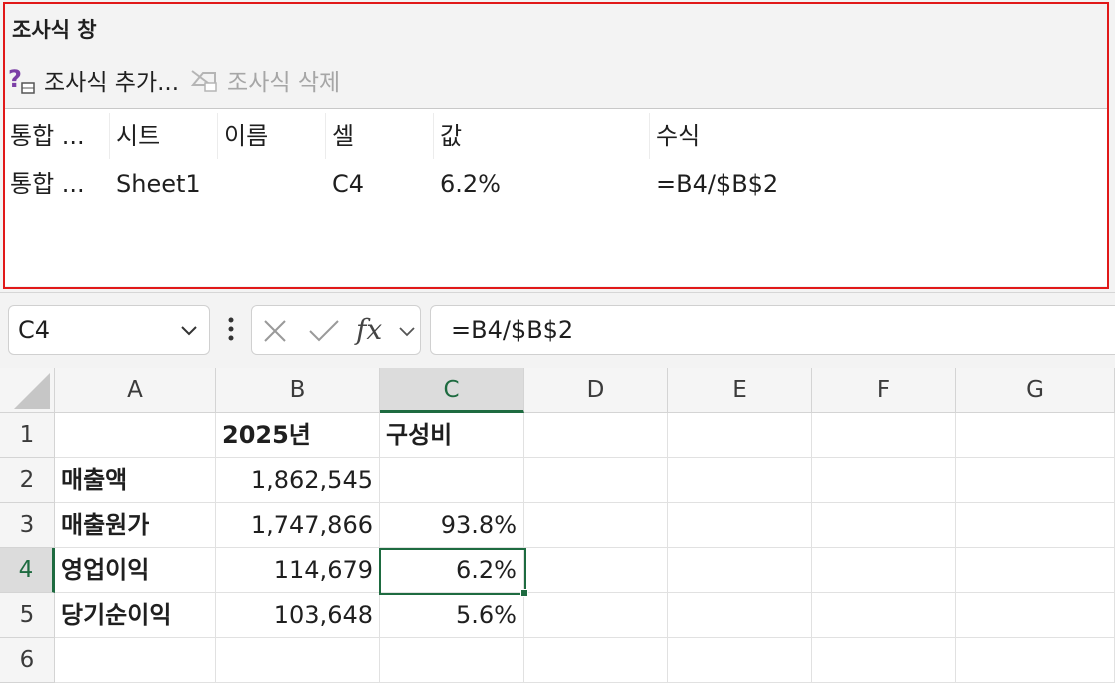  Describe the element at coordinates (135, 435) in the screenshot. I see `cell-a1` at that location.